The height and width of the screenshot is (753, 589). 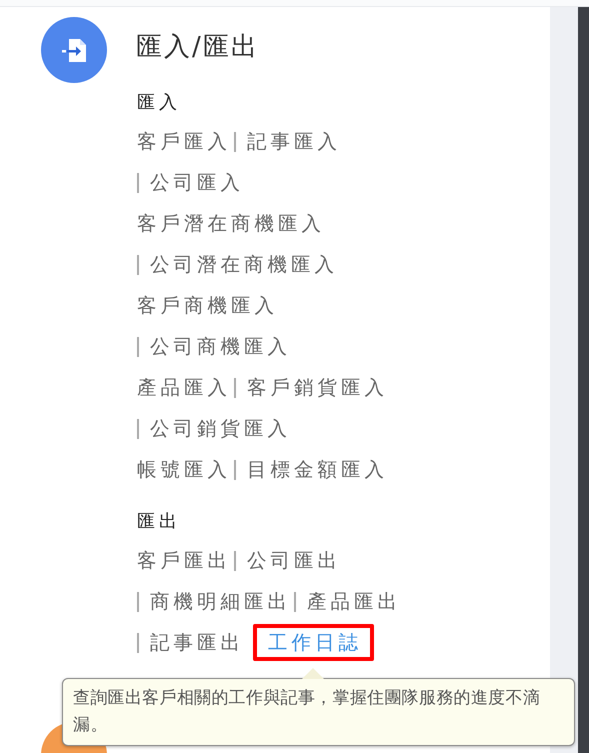 What do you see at coordinates (313, 673) in the screenshot?
I see `tooltip-pointer` at bounding box center [313, 673].